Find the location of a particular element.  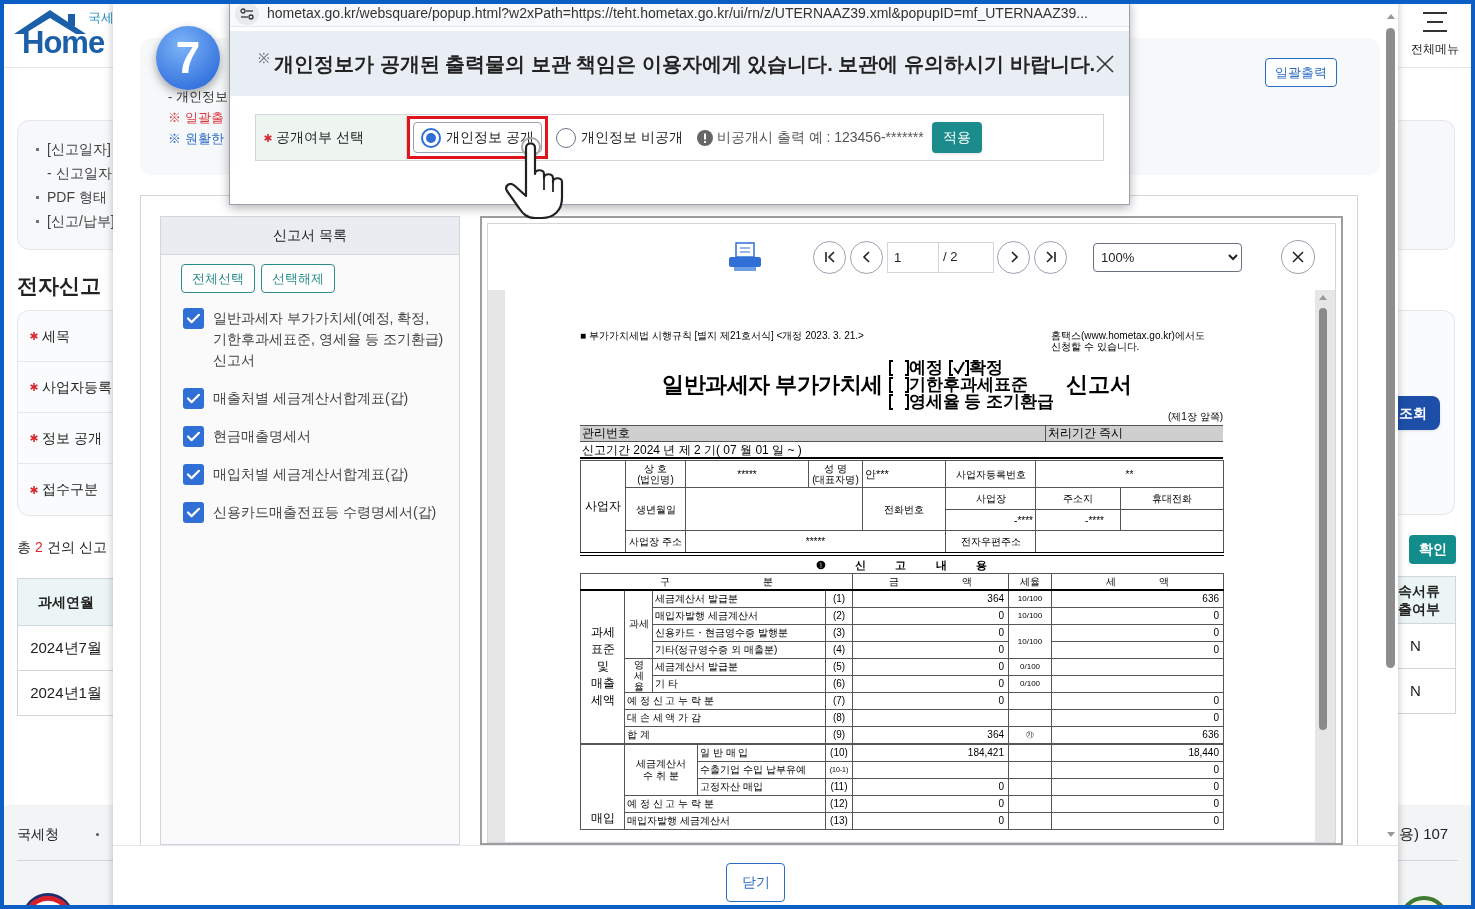

notice-mark: ※ is located at coordinates (264, 58).